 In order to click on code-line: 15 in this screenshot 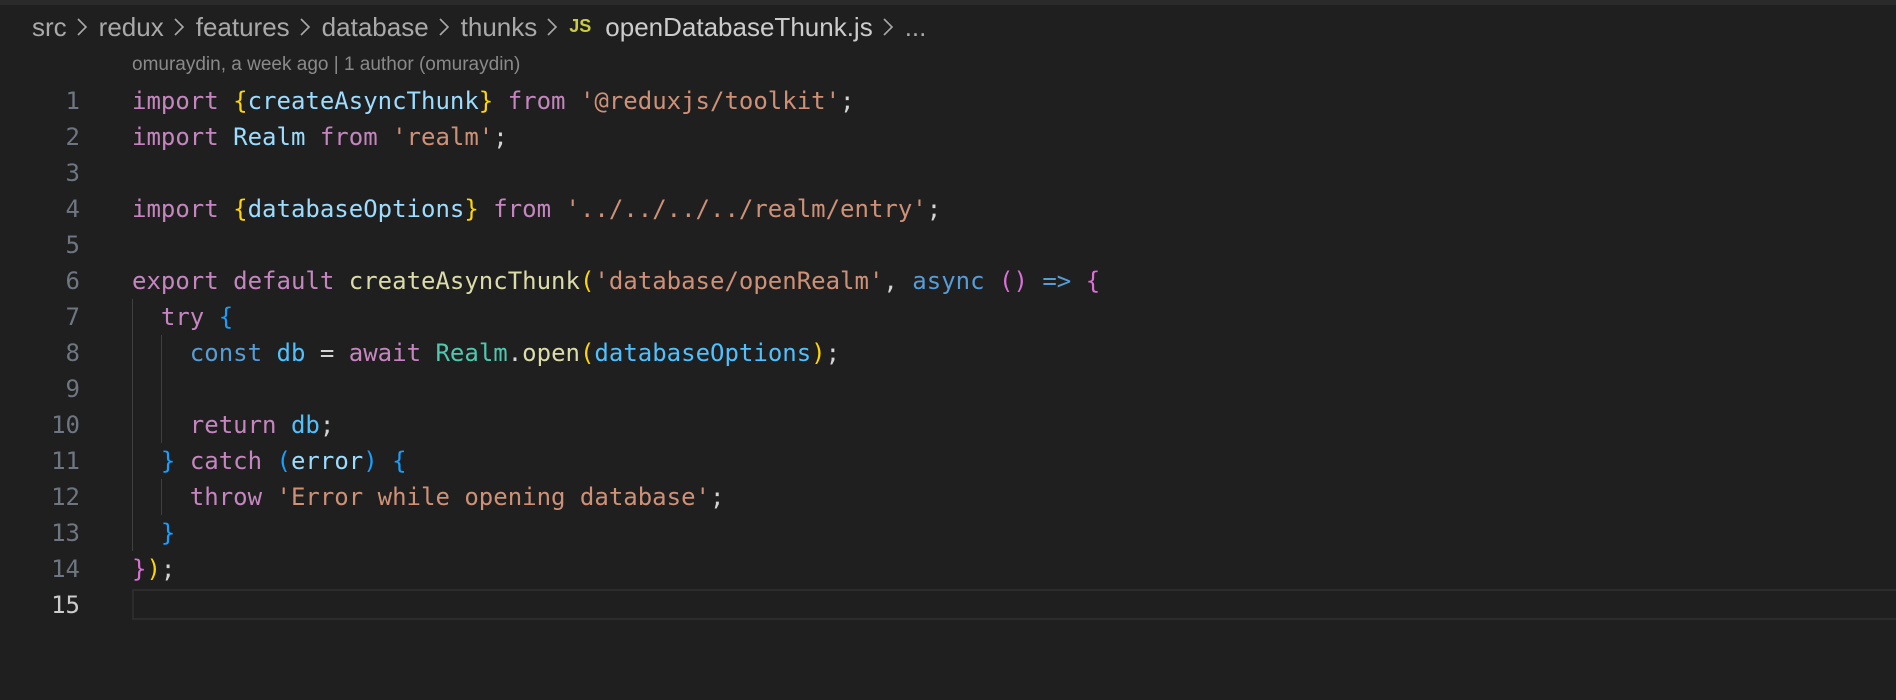, I will do `click(948, 605)`.